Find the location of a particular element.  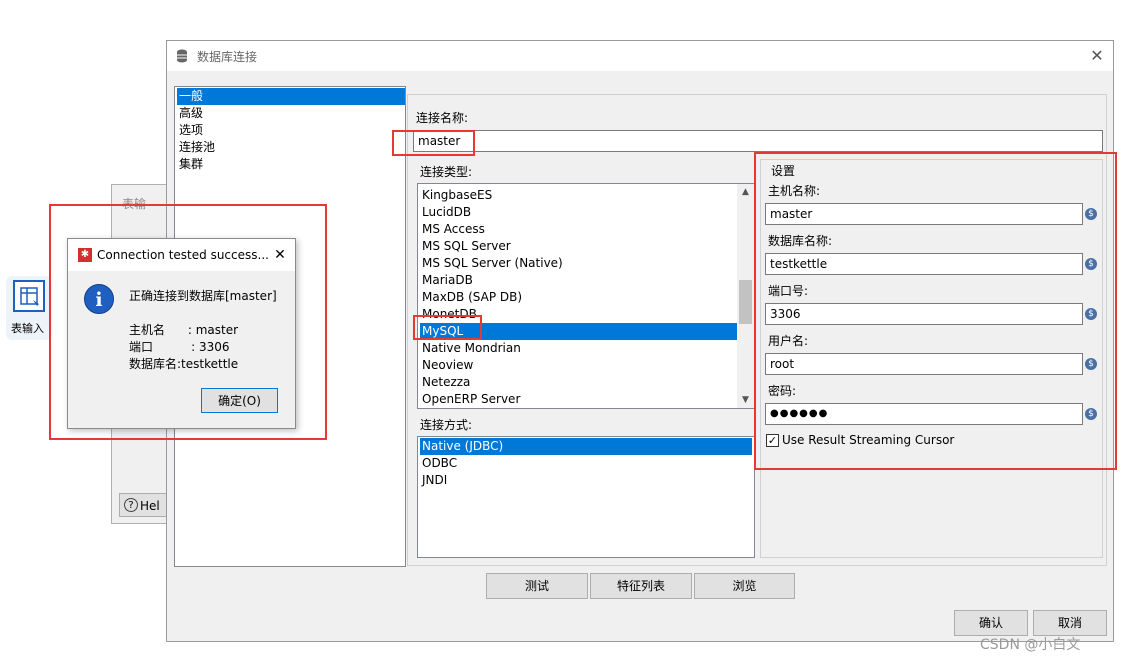

cancel-button: 取消 is located at coordinates (1070, 623).